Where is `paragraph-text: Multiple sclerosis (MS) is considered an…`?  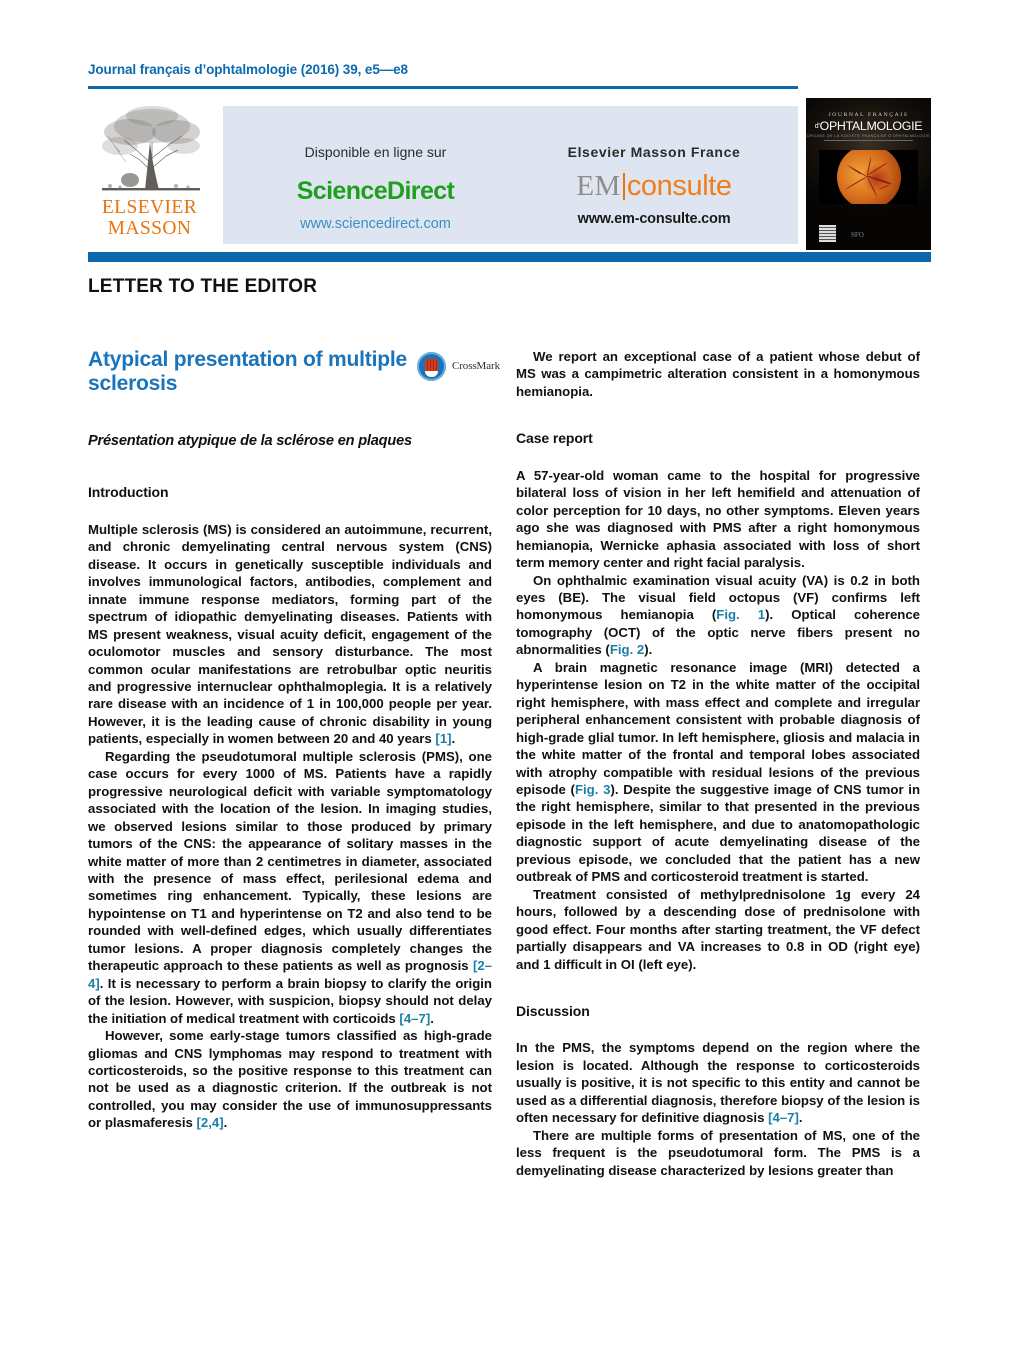
paragraph-text: Multiple sclerosis (MS) is considered an… is located at coordinates (290, 634).